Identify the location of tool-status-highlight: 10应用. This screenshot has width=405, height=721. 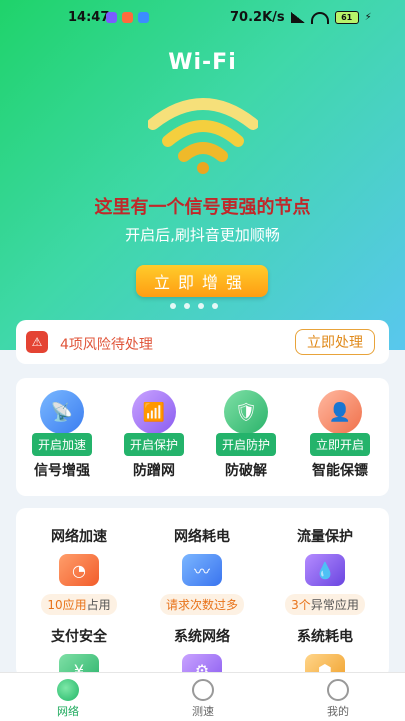
(67, 605).